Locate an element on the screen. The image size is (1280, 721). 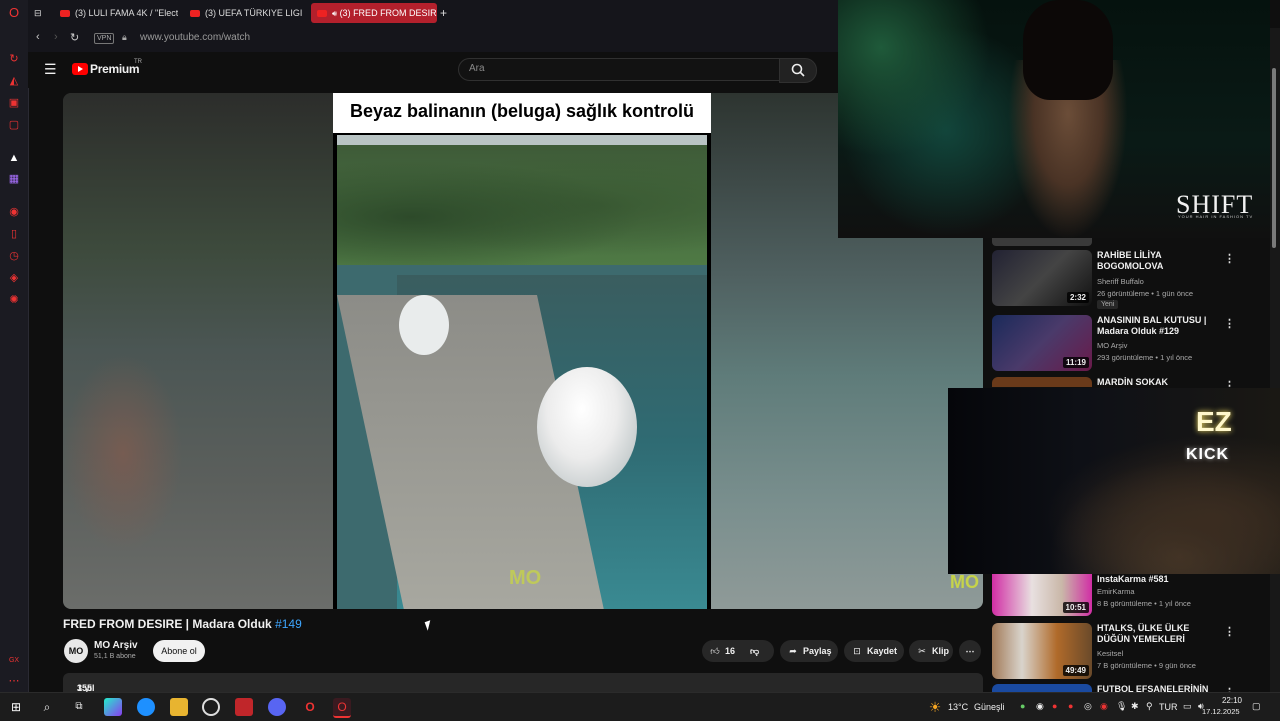
clock-time: 22:10 is located at coordinates (1227, 700).